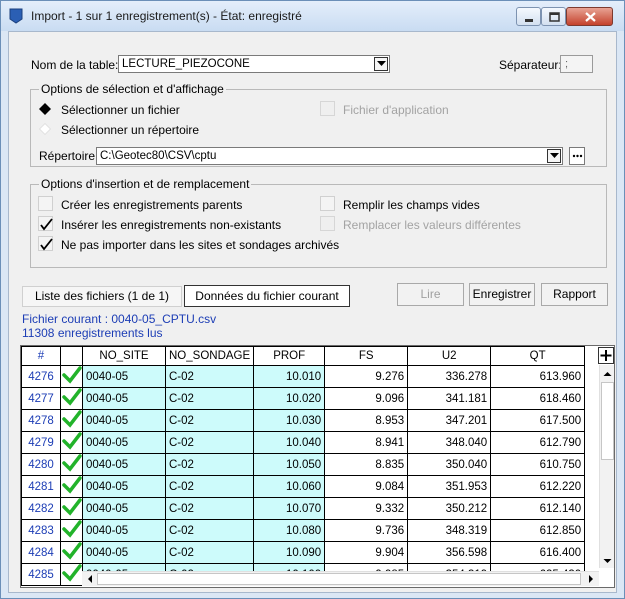 The width and height of the screenshot is (625, 599). Describe the element at coordinates (366, 464) in the screenshot. I see `fs-cell: 8.835` at that location.